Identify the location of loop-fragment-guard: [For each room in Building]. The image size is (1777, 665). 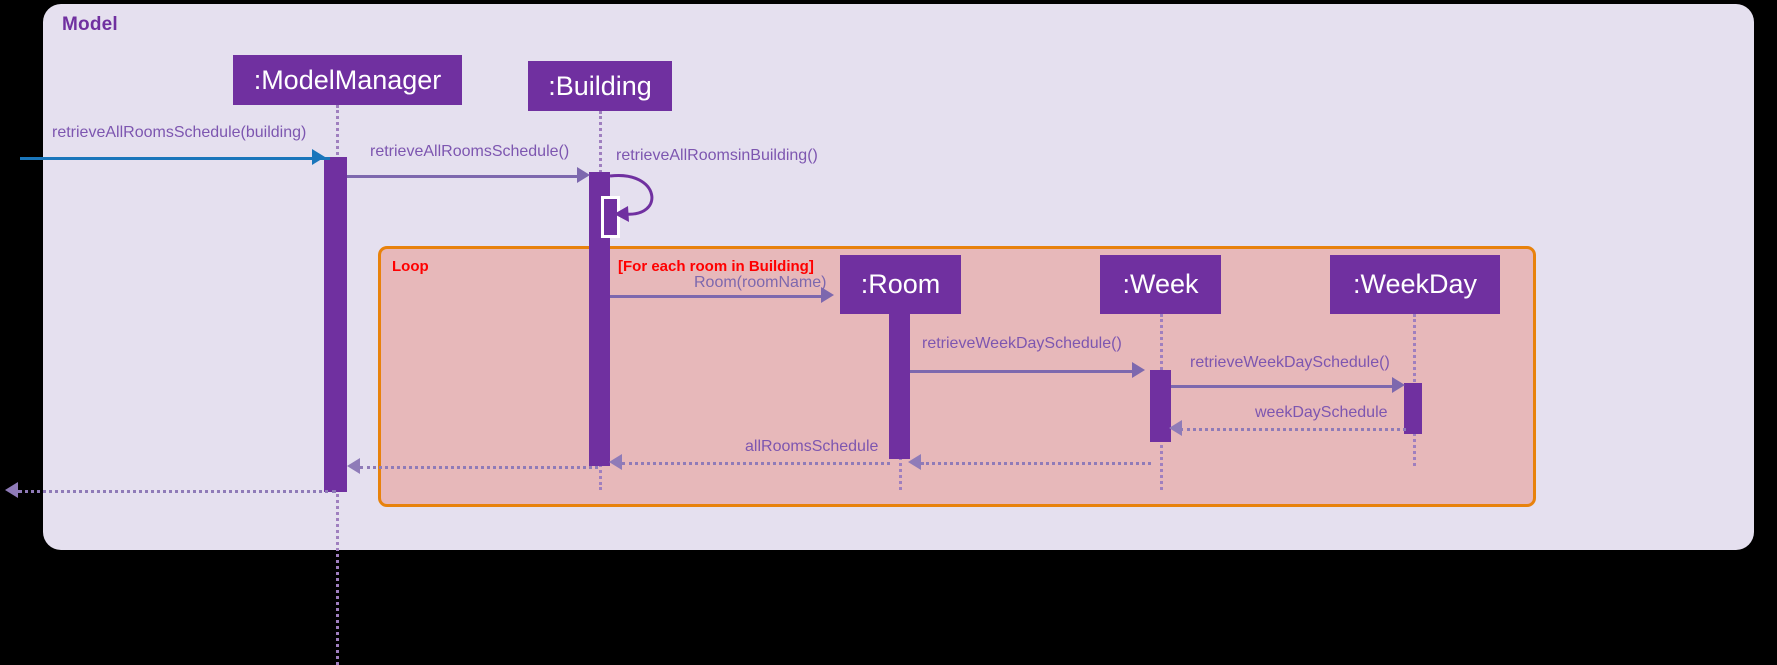
(716, 266).